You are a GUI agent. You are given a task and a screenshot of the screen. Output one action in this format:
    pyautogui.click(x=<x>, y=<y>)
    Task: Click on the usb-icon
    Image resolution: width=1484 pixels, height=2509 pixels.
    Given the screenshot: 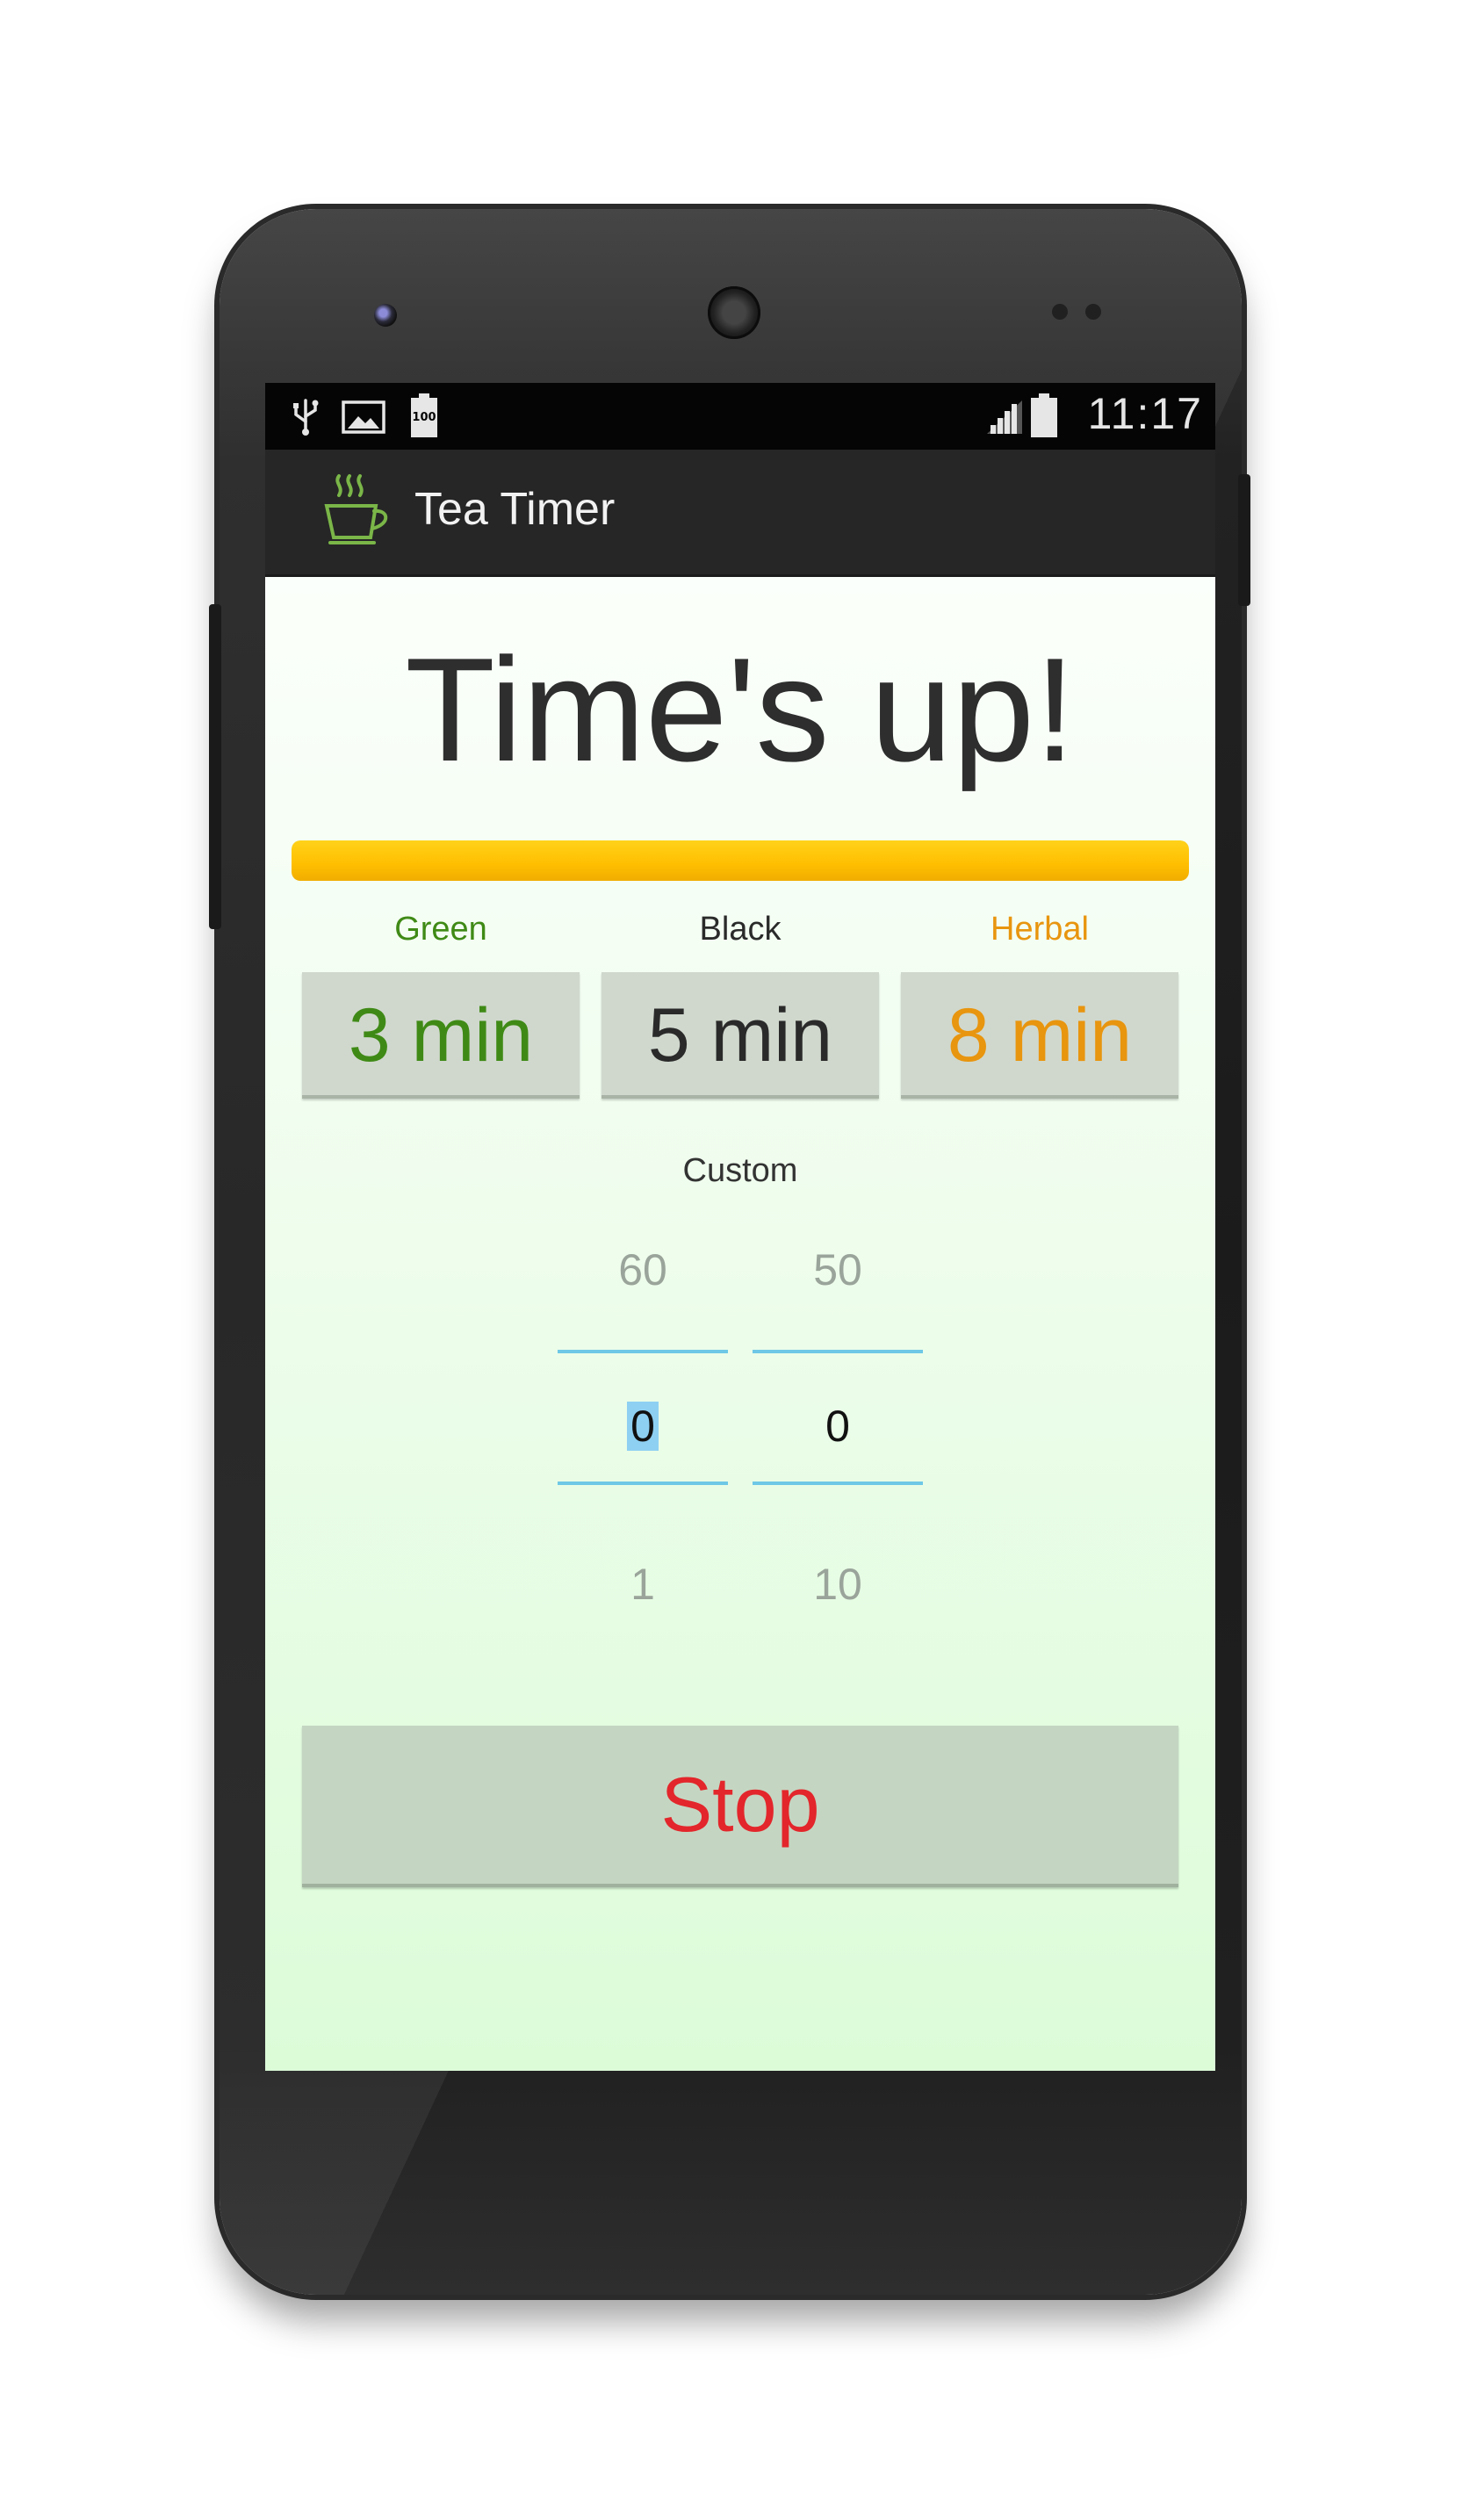 What is the action you would take?
    pyautogui.click(x=306, y=417)
    